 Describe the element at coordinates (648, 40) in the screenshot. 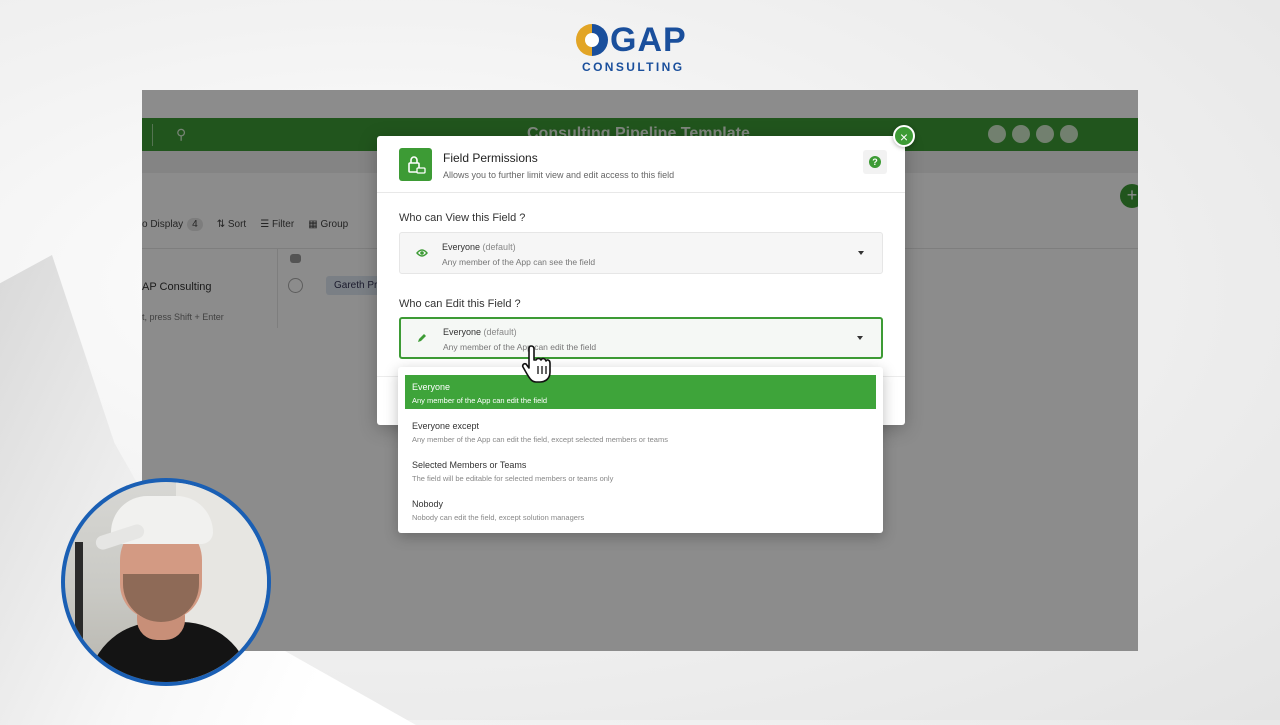

I see `logo-word: GAP` at that location.